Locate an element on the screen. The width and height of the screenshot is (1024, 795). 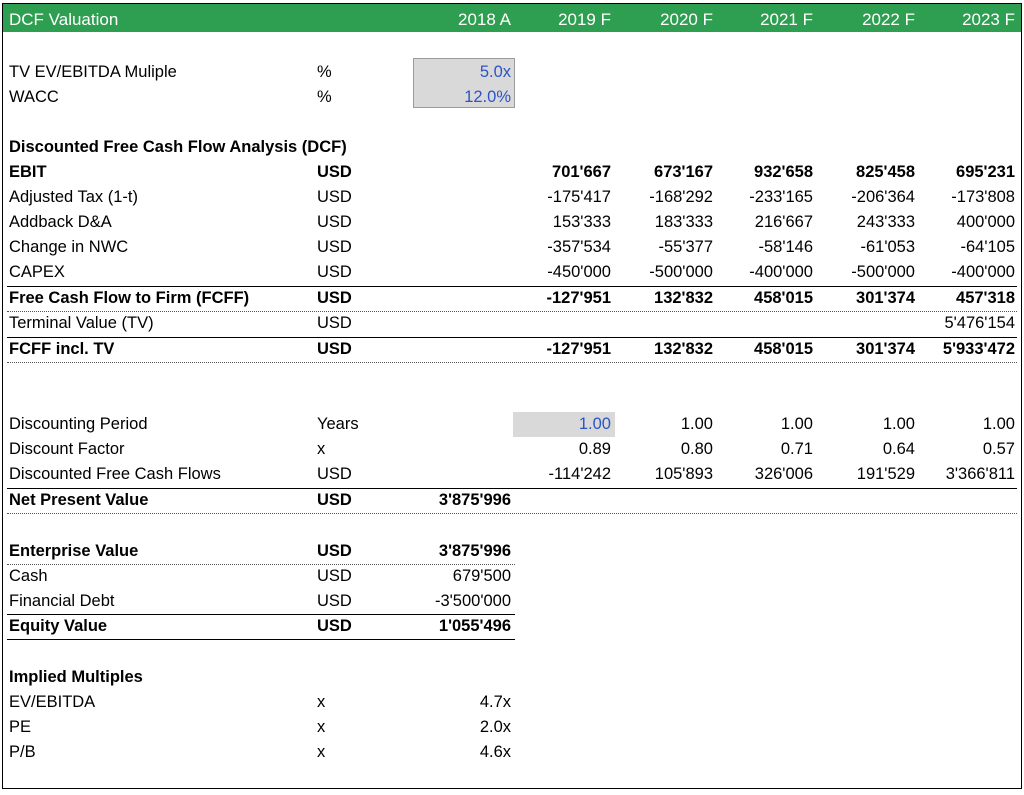
cell-2023: -173'808 is located at coordinates (983, 197).